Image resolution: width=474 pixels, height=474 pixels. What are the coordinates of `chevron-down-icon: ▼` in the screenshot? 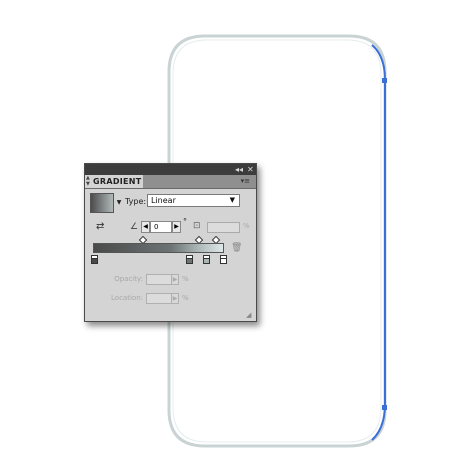 It's located at (232, 200).